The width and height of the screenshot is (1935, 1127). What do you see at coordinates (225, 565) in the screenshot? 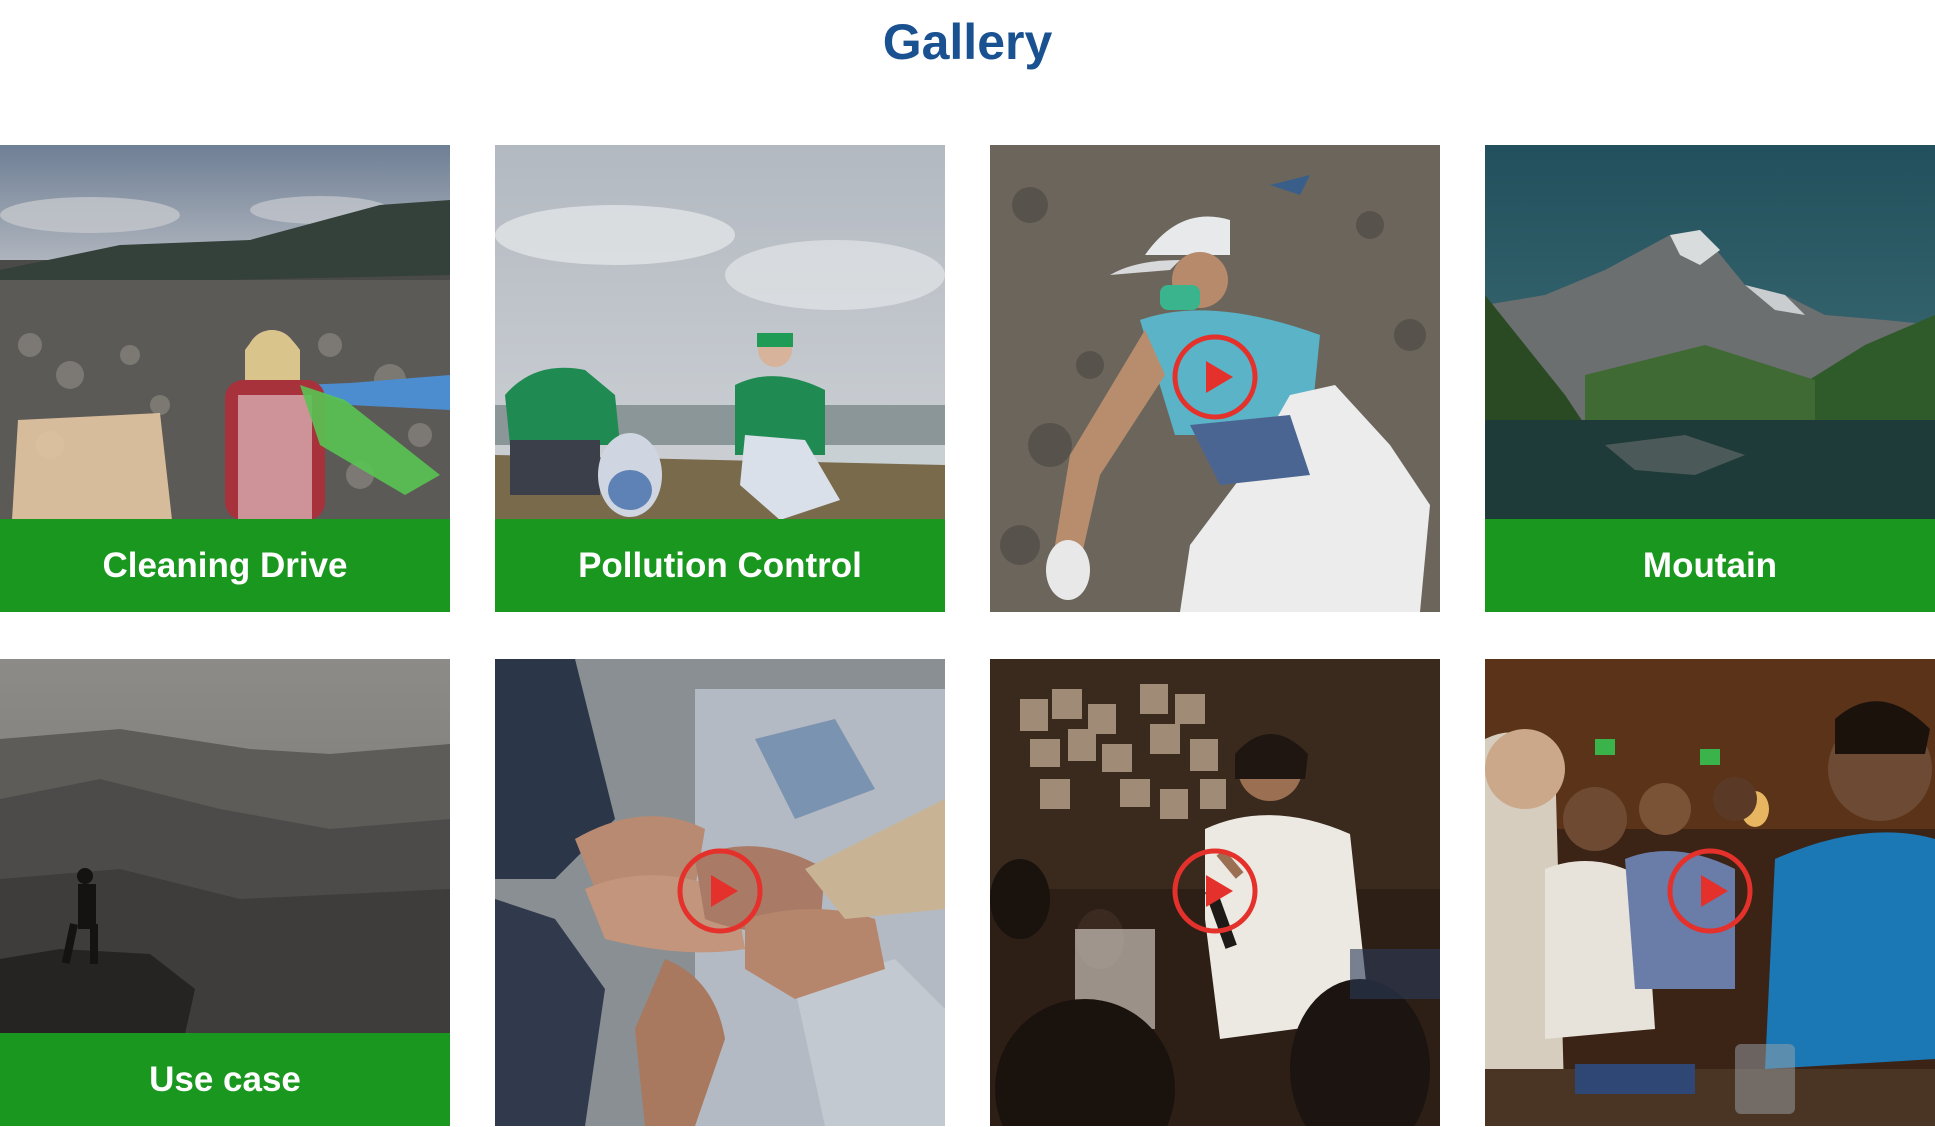
I see `gallery-caption: Cleaning Drive` at bounding box center [225, 565].